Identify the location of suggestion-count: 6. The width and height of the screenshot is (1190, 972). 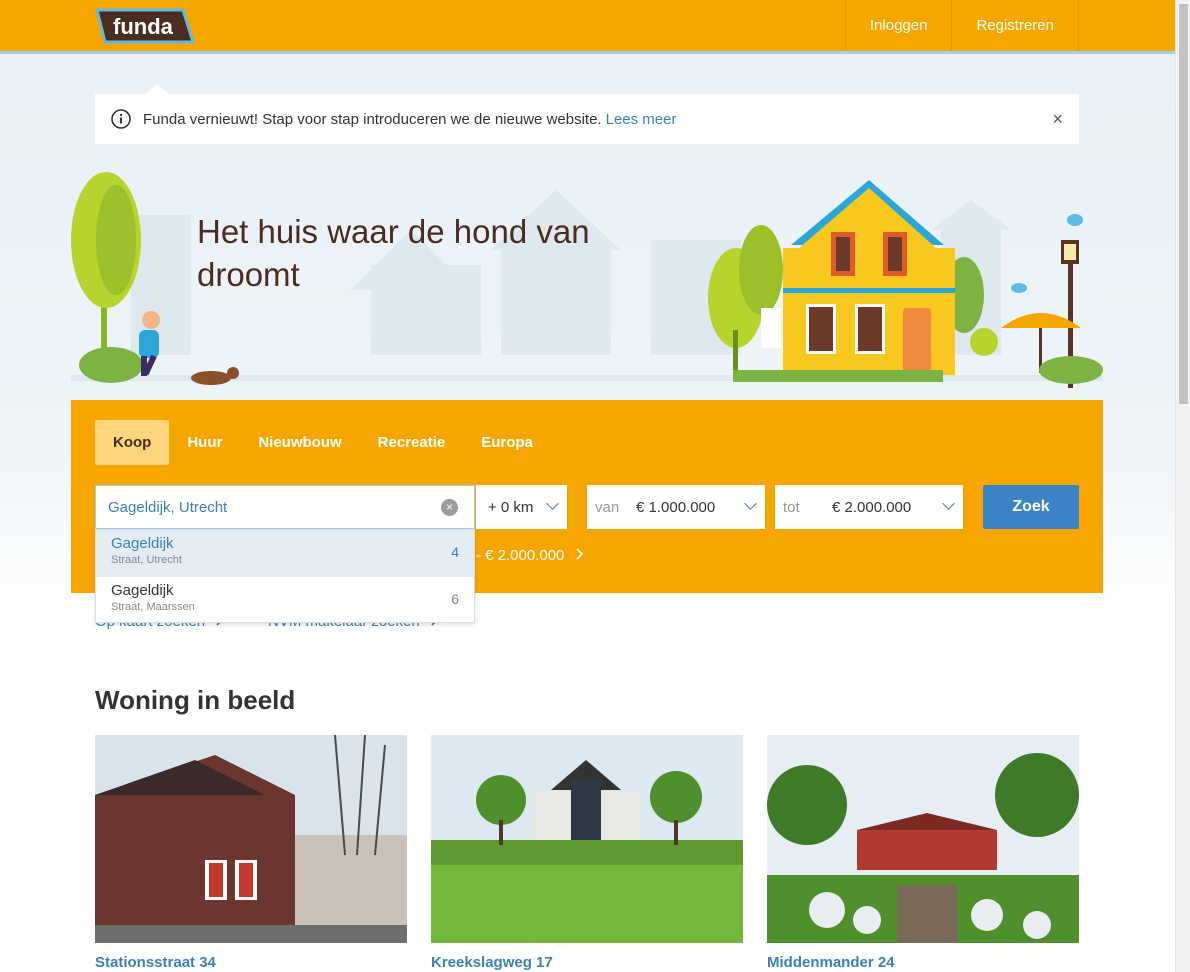
(455, 599).